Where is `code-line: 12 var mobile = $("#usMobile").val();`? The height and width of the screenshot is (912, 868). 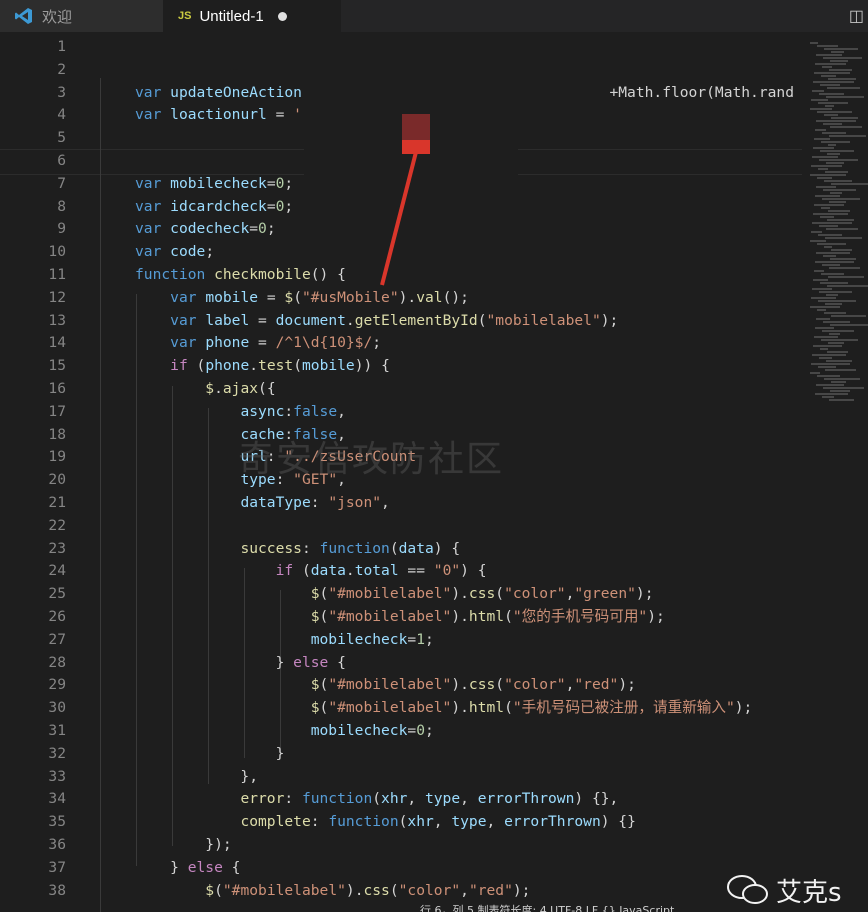 code-line: 12 var mobile = $("#usMobile").val(); is located at coordinates (401, 298).